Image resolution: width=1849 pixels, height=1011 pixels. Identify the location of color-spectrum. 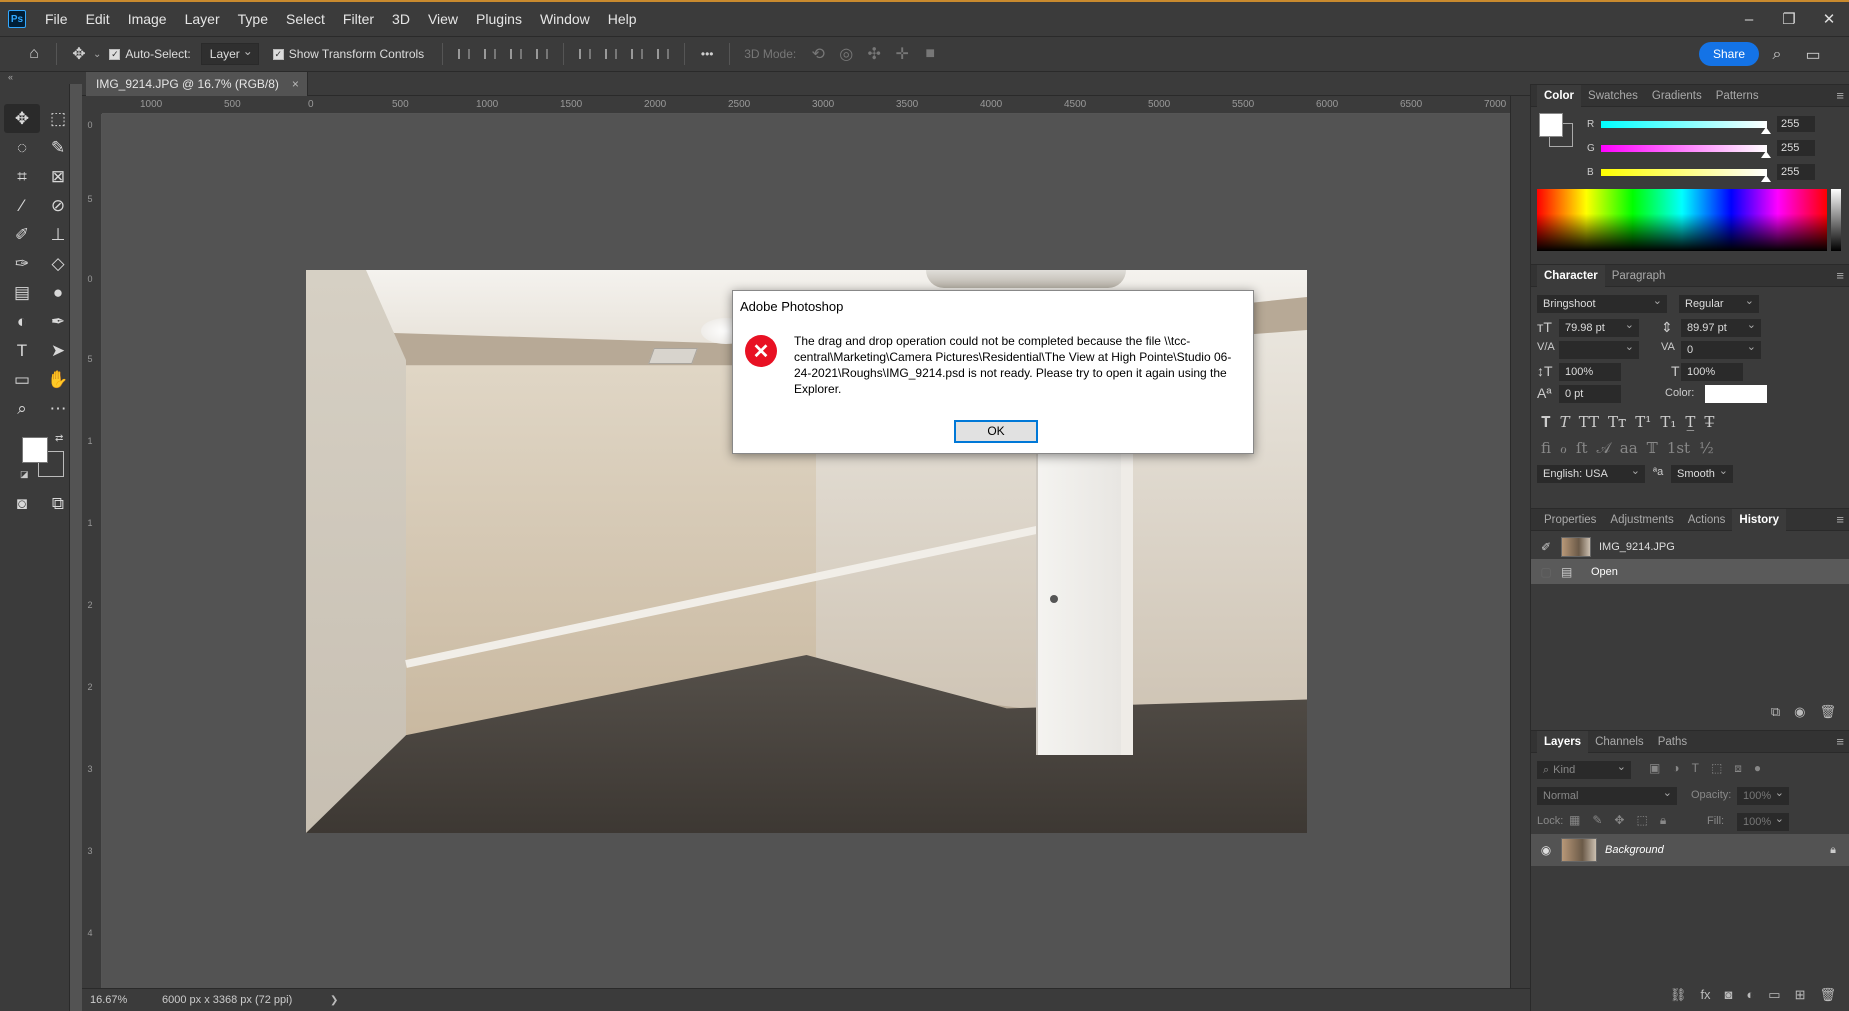
(1682, 220).